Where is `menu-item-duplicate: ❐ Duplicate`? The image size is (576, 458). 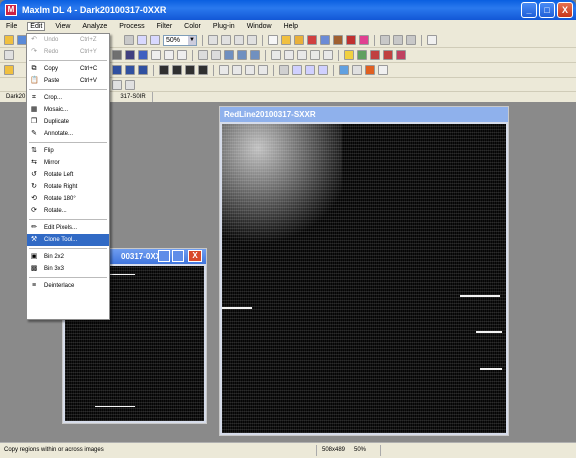 menu-item-duplicate: ❐ Duplicate is located at coordinates (68, 122).